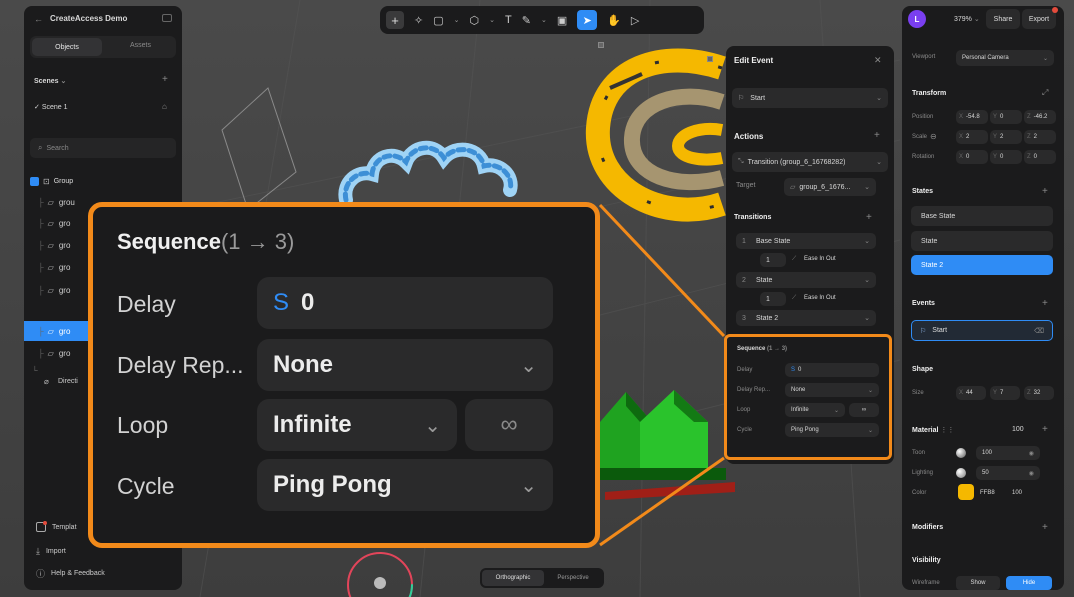 This screenshot has height=597, width=1074. What do you see at coordinates (987, 493) in the screenshot?
I see `color-hex: FFB8` at bounding box center [987, 493].